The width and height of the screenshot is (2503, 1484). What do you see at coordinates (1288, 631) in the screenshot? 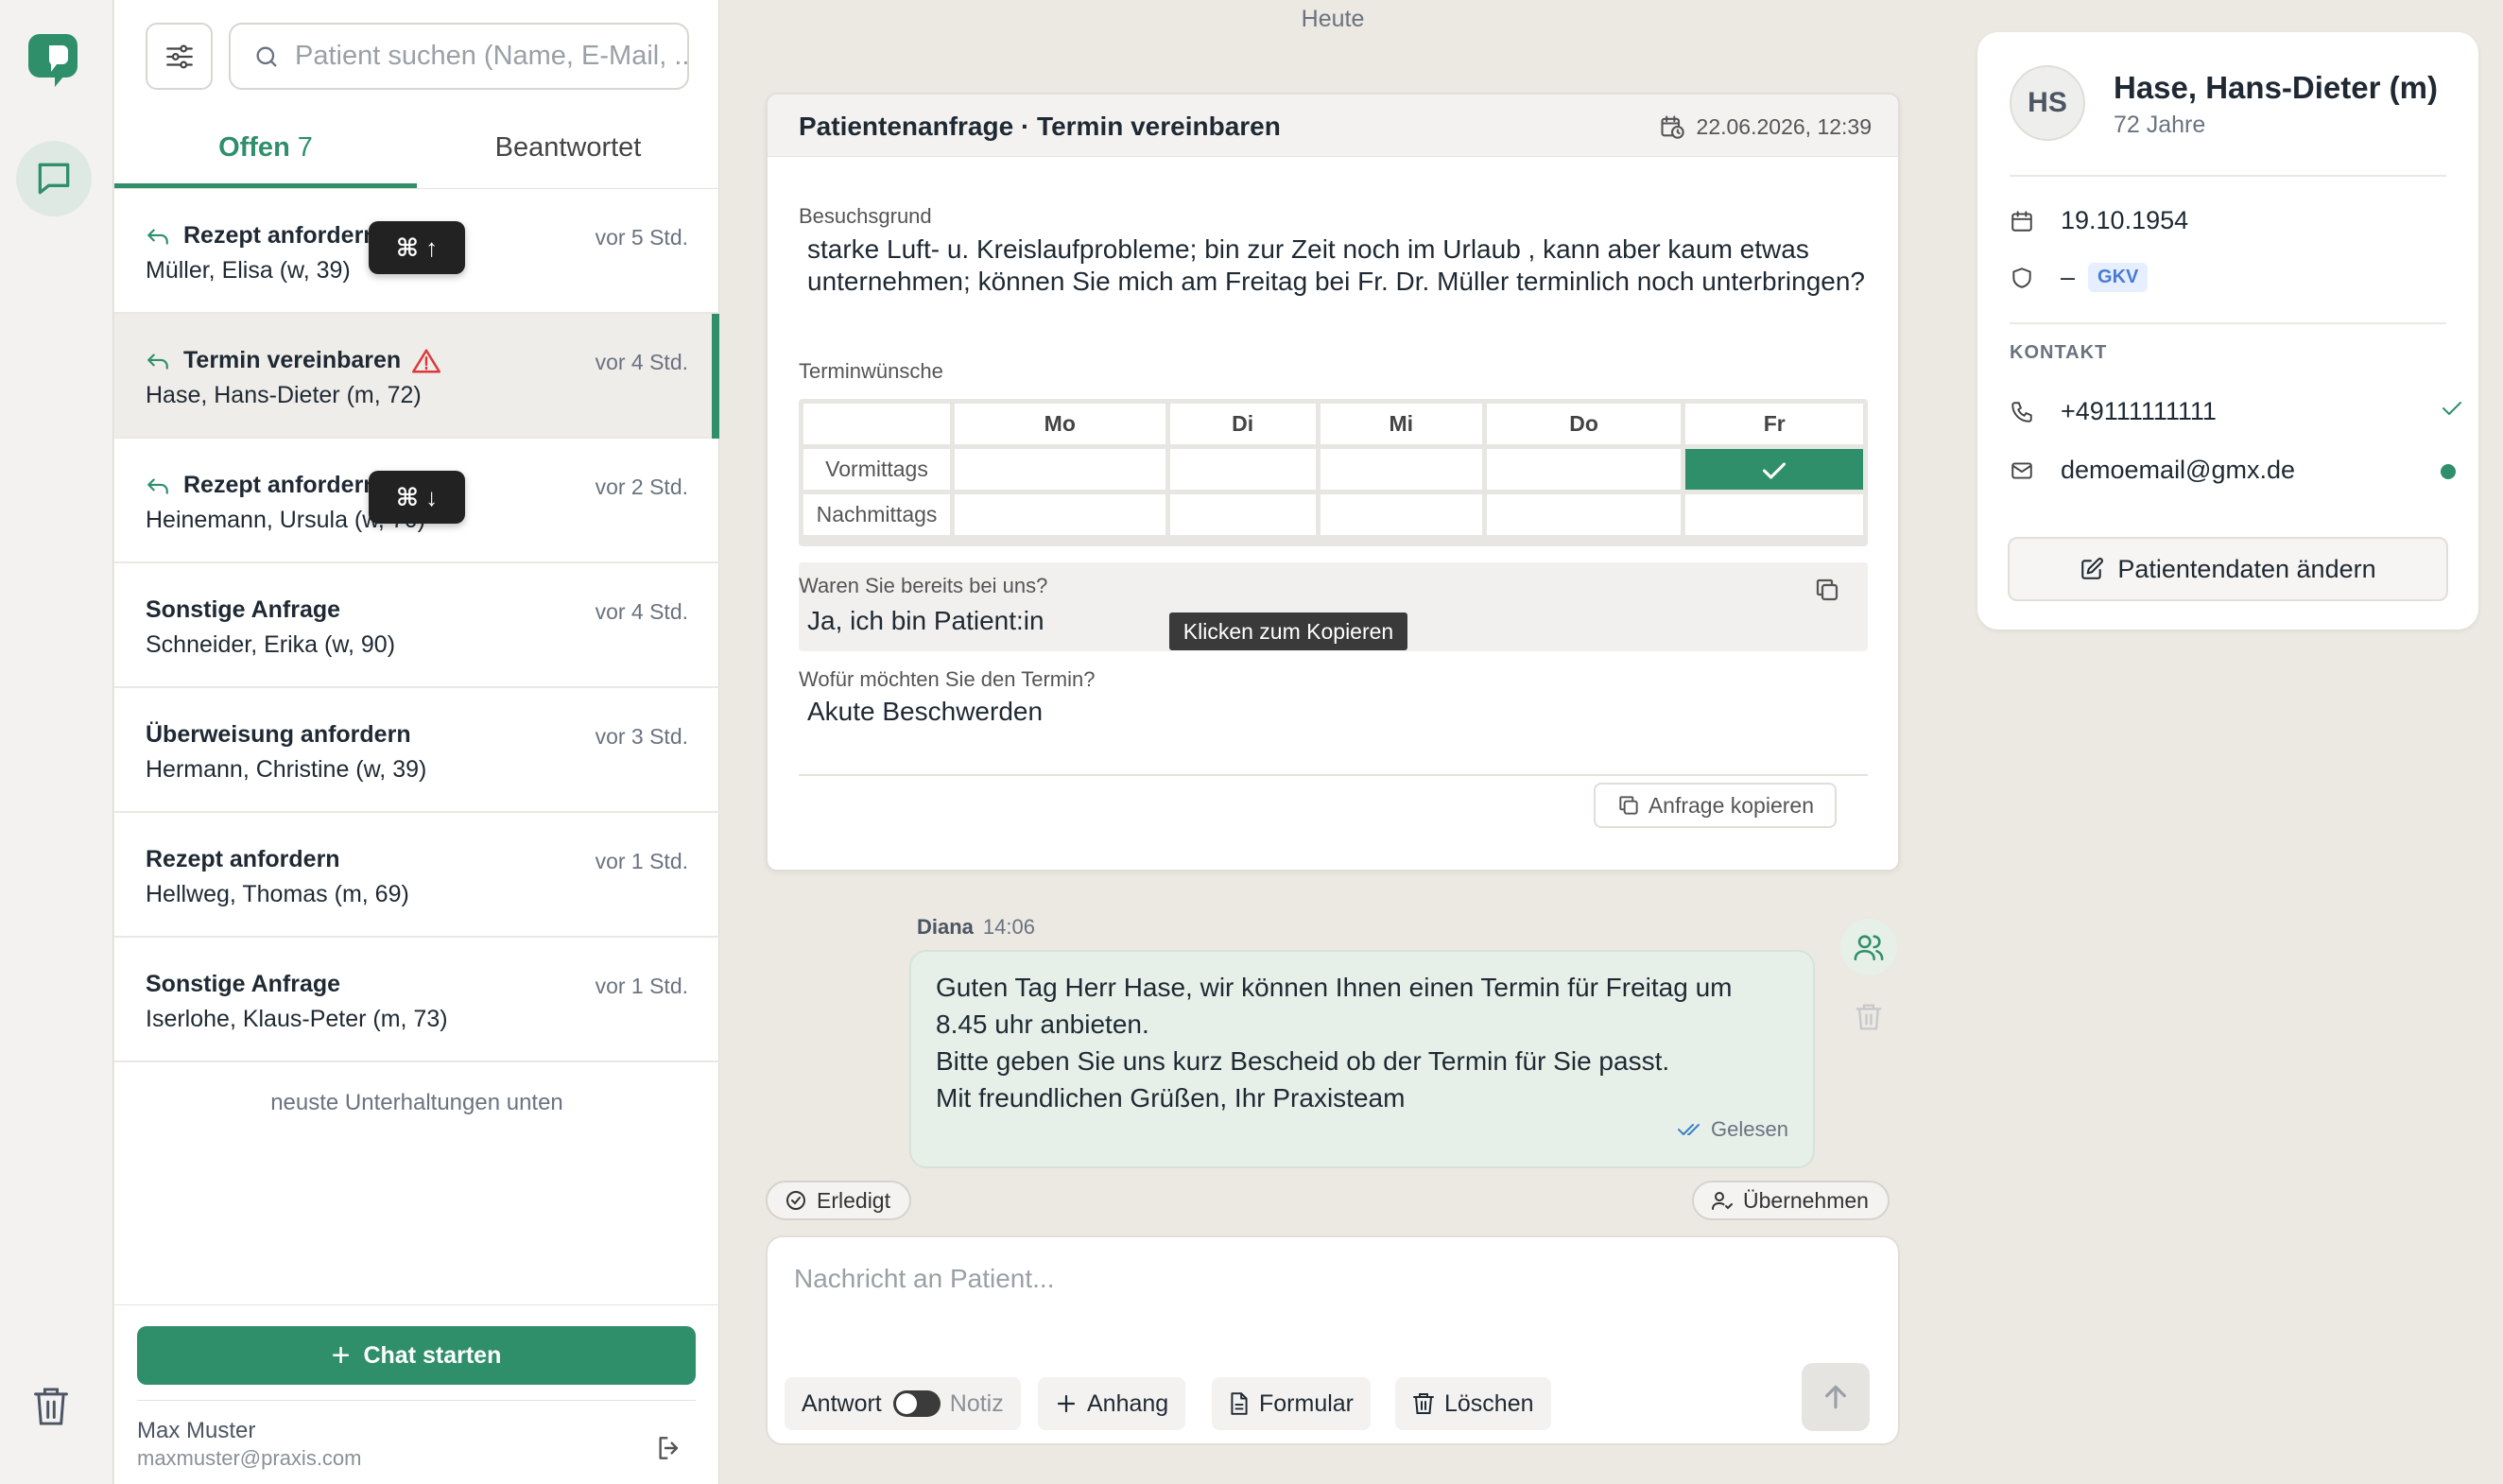
I see `copy-tooltip: Klicken zum Kopieren` at bounding box center [1288, 631].